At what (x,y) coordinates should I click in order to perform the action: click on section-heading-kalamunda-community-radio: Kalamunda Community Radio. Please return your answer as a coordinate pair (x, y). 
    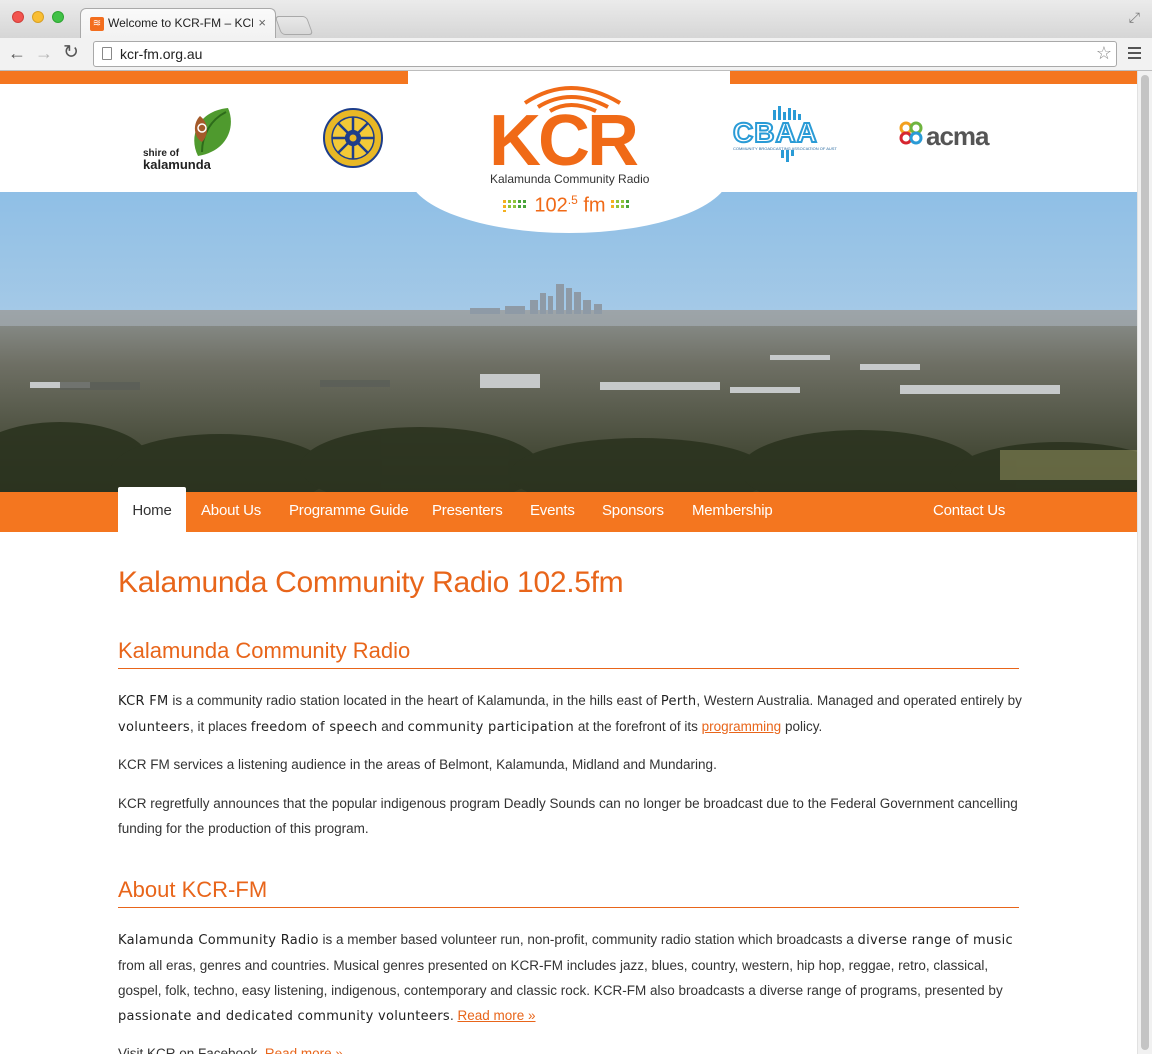
    Looking at the image, I should click on (264, 650).